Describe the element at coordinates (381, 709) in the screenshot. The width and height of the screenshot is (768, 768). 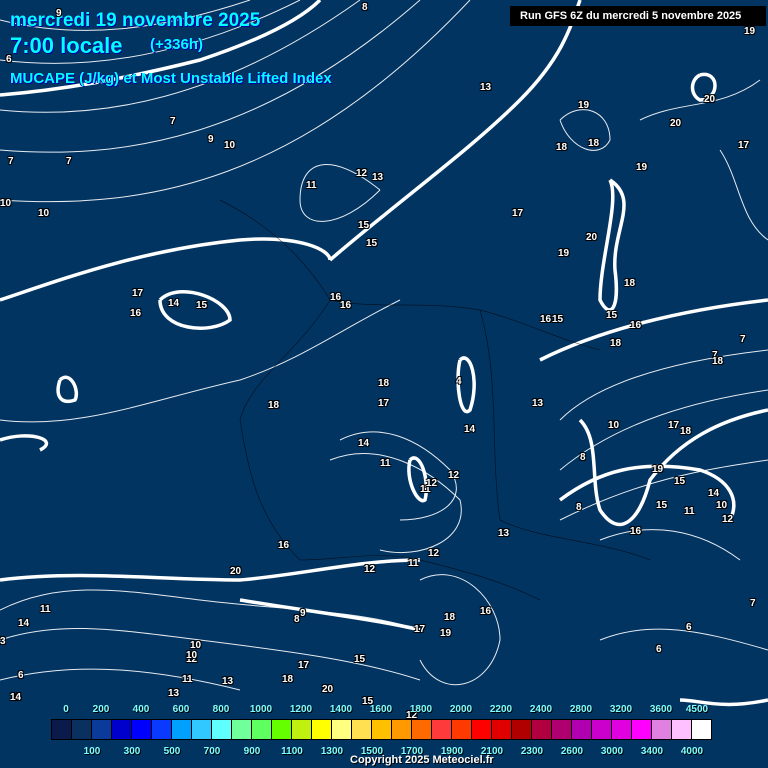
I see `colorbar-top-label: 1600` at that location.